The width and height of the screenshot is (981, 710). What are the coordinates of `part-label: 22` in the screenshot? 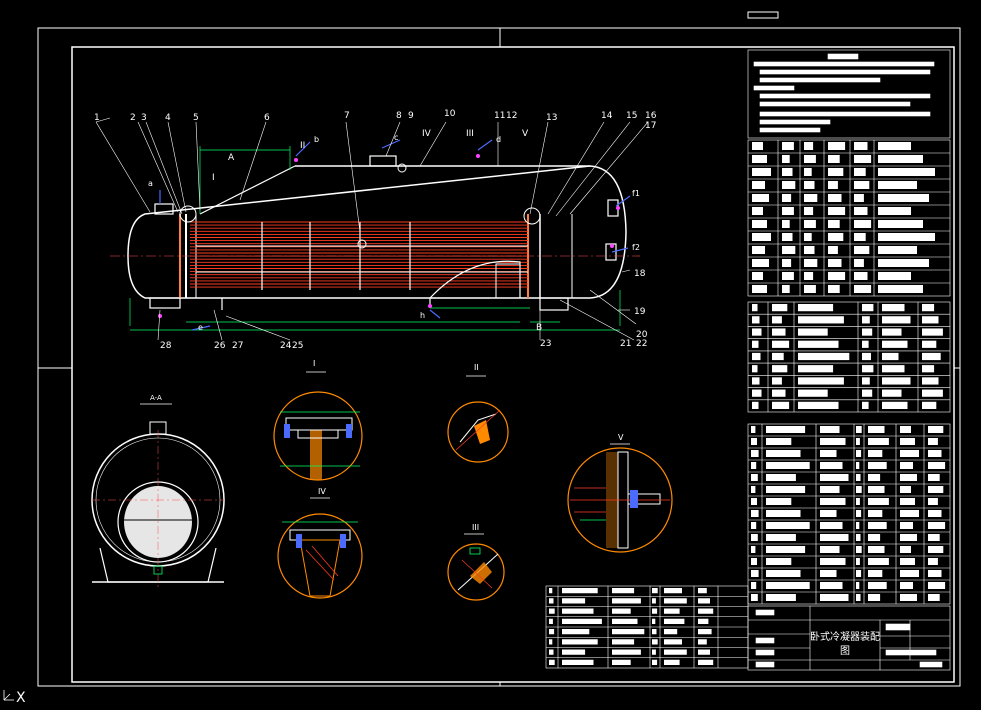 It's located at (641, 344).